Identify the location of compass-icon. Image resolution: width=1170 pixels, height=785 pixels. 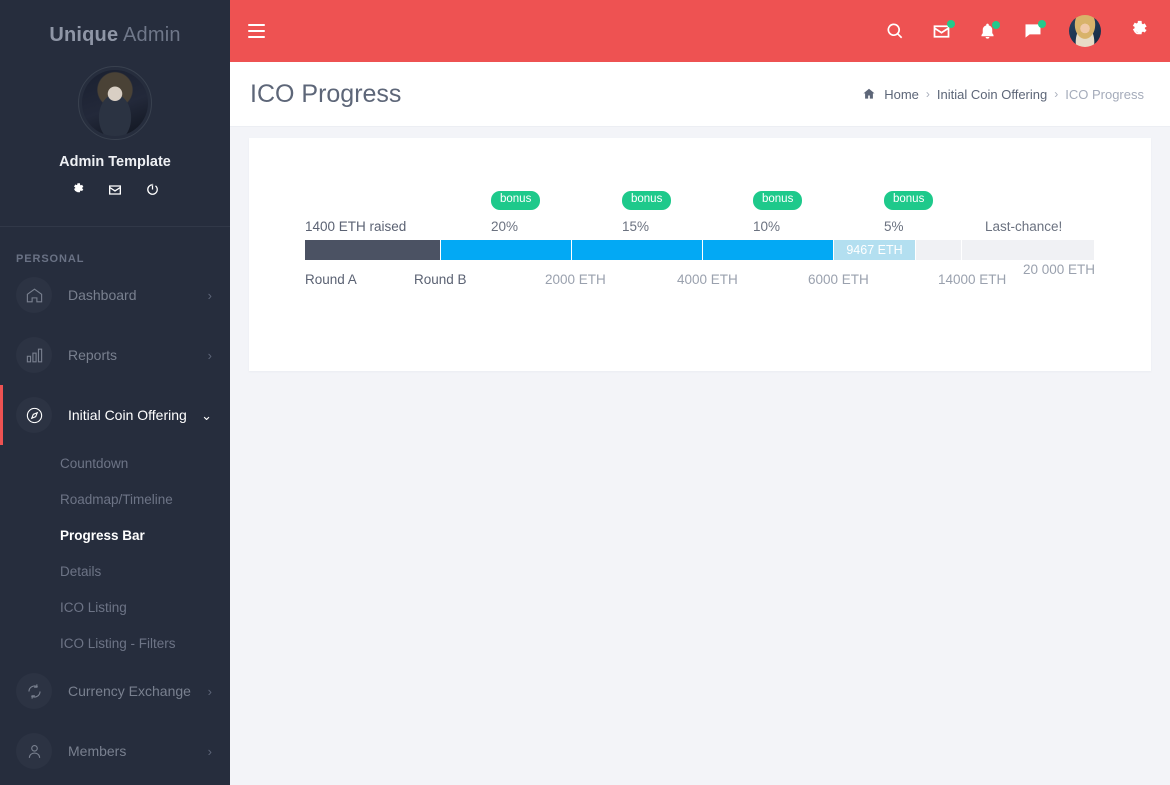
(34, 415).